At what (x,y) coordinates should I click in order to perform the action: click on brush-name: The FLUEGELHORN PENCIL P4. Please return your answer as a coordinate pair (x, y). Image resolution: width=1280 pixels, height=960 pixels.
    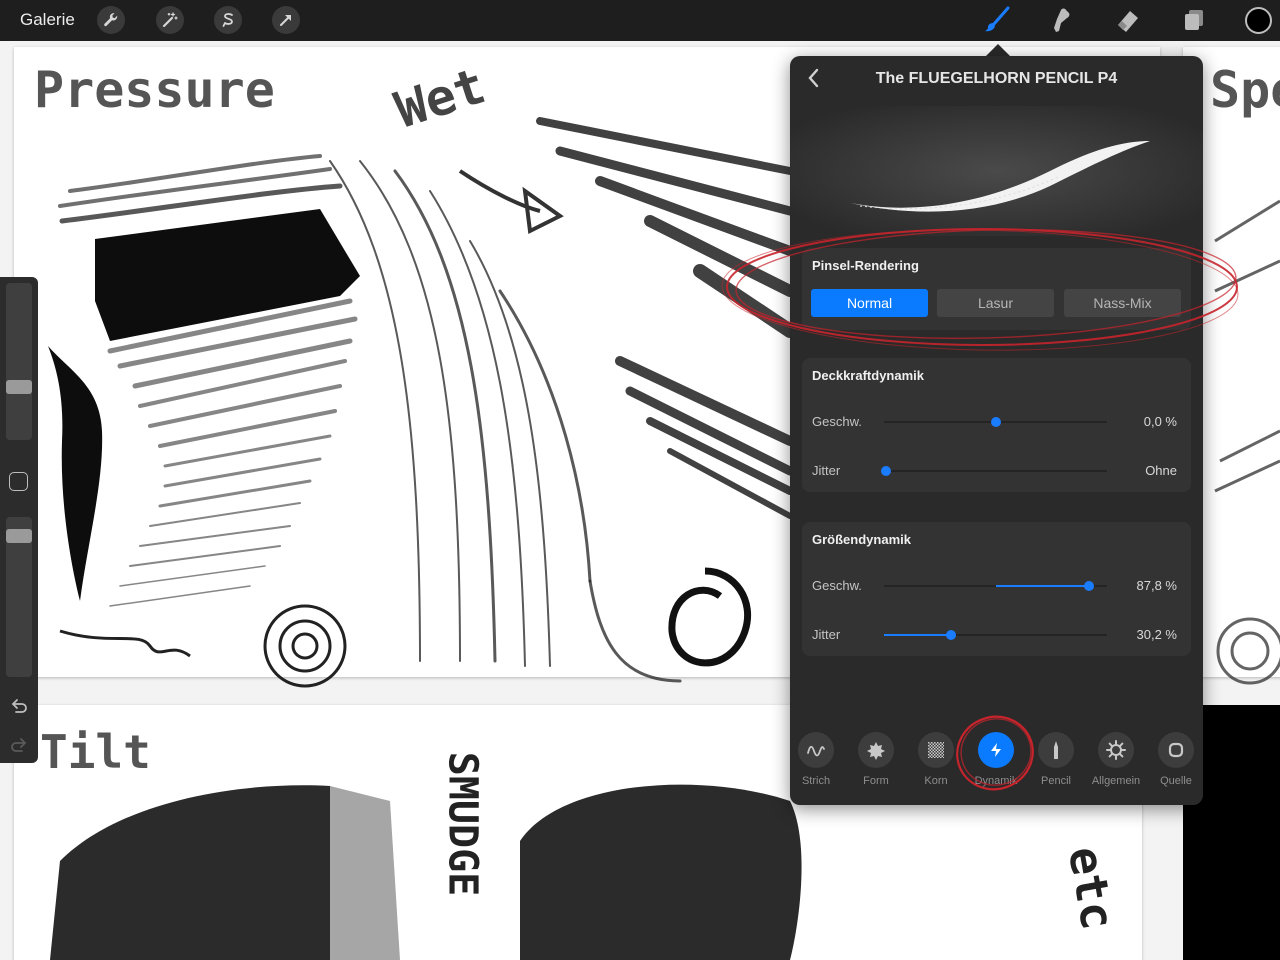
    Looking at the image, I should click on (996, 78).